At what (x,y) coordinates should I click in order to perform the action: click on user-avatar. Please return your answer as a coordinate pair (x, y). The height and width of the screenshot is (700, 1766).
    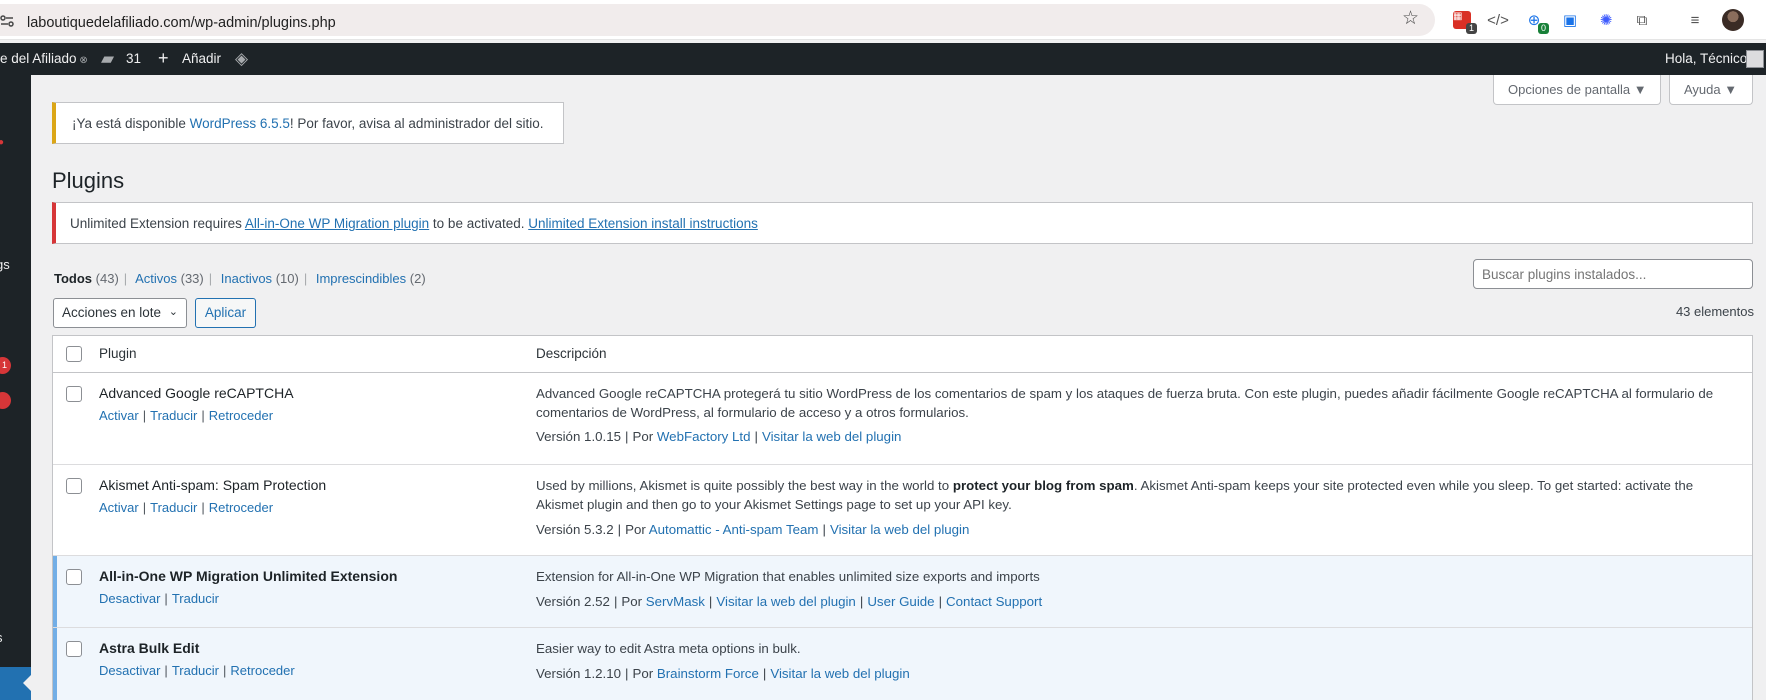
    Looking at the image, I should click on (1755, 59).